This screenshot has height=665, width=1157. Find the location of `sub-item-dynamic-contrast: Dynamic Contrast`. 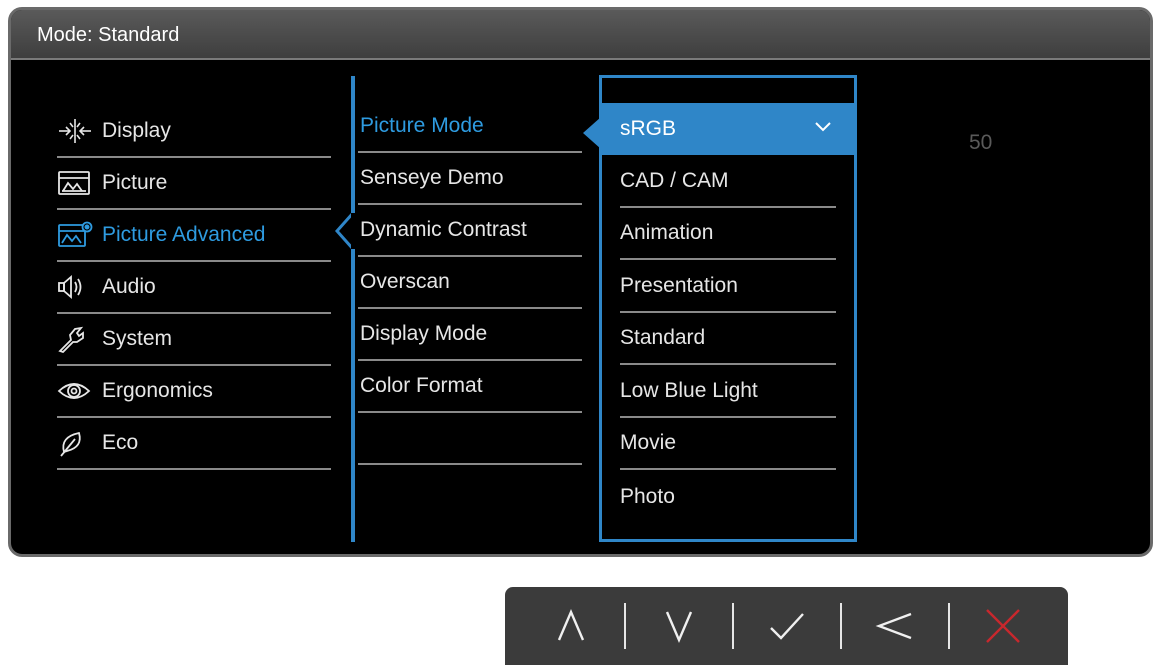

sub-item-dynamic-contrast: Dynamic Contrast is located at coordinates (470, 231).